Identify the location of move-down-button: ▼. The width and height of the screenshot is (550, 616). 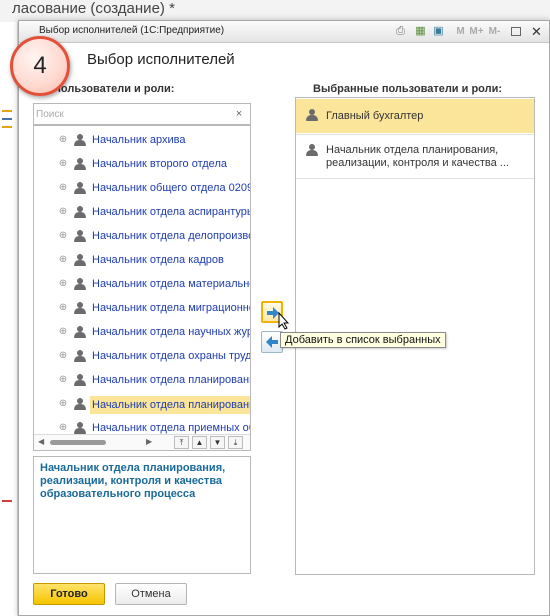
(217, 442).